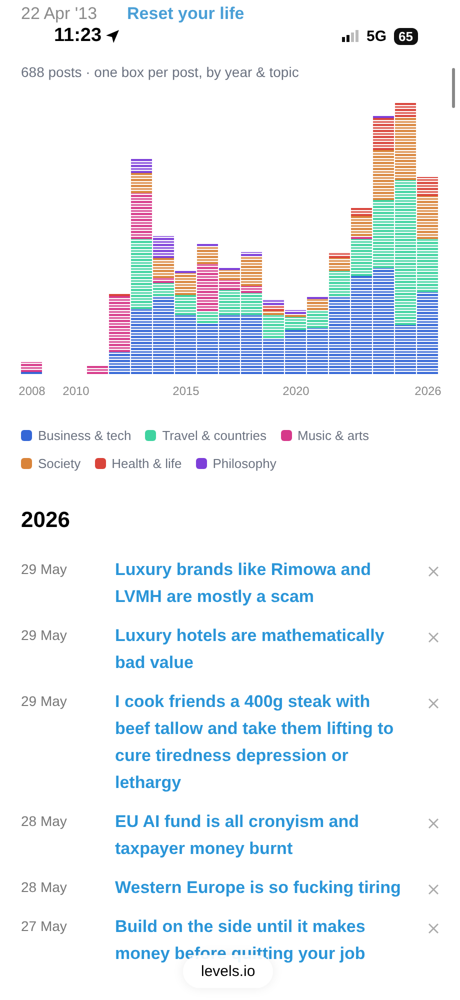  I want to click on posts-summary: 688 posts · one box per post, by year & topic, so click(160, 72).